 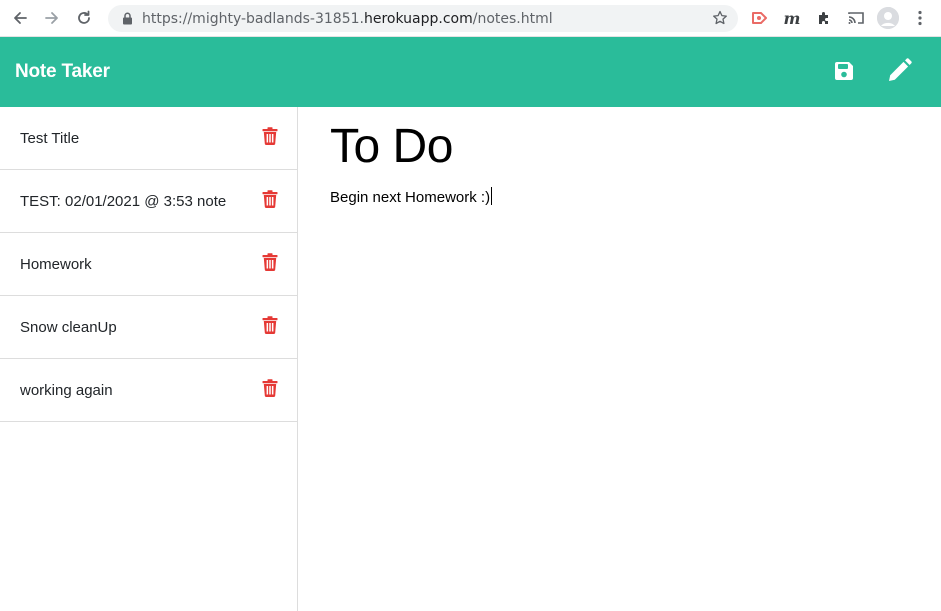 I want to click on url-prefix: https://mighty-badlands-31851., so click(x=253, y=18).